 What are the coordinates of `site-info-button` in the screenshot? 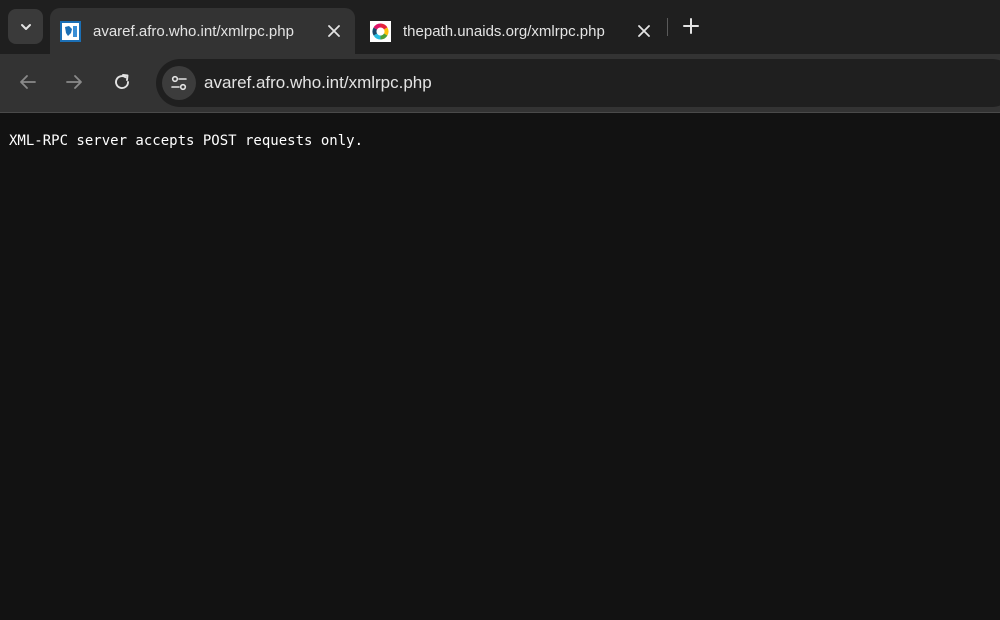 It's located at (179, 83).